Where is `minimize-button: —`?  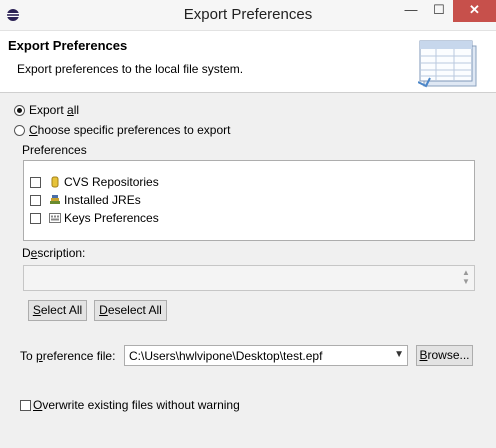
minimize-button: — is located at coordinates (411, 11).